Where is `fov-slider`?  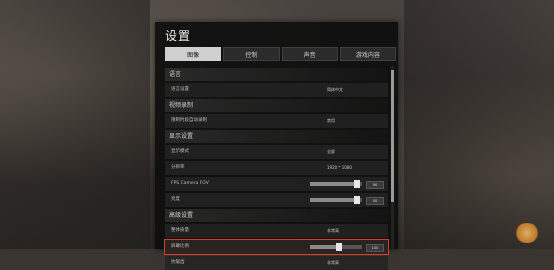 fov-slider is located at coordinates (336, 184).